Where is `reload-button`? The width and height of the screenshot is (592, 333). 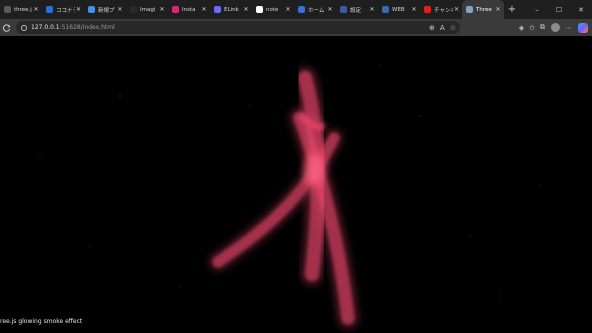
reload-button is located at coordinates (7, 27).